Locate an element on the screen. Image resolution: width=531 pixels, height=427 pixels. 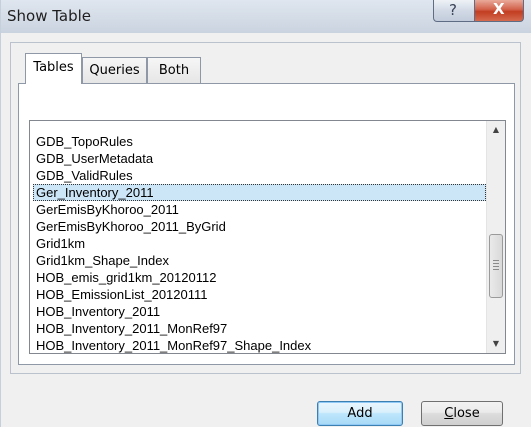
tab-both: Both is located at coordinates (174, 70).